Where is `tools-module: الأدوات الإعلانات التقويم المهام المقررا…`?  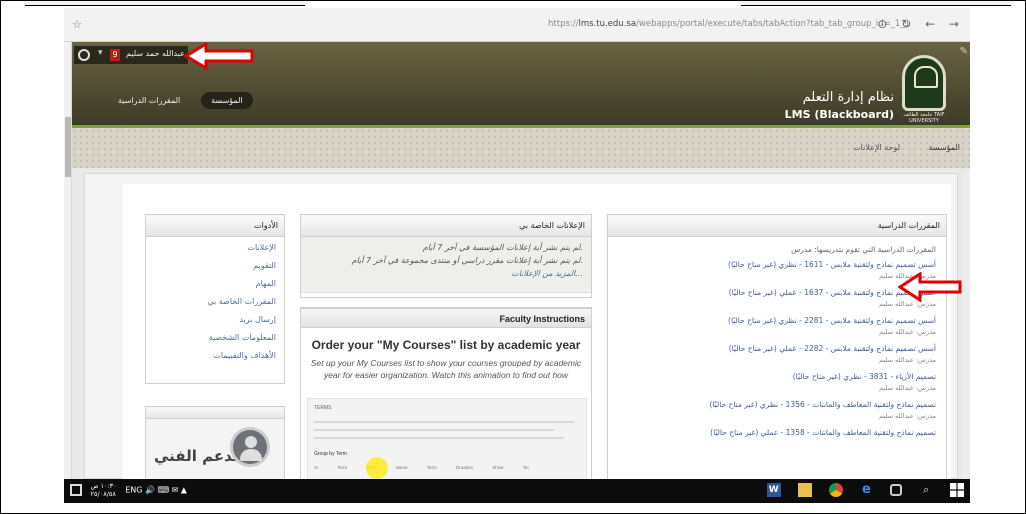
tools-module: الأدوات الإعلانات التقويم المهام المقررا… is located at coordinates (215, 299).